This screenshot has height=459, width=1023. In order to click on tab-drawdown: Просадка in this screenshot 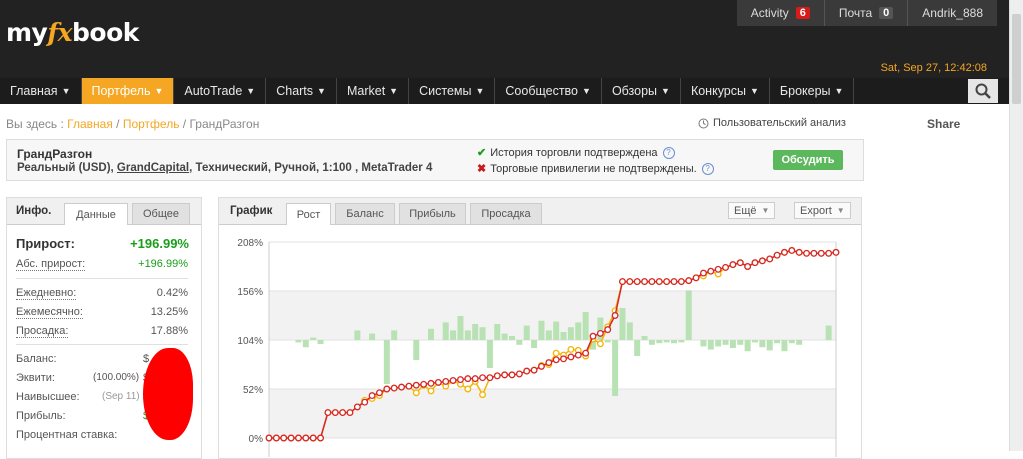, I will do `click(506, 213)`.